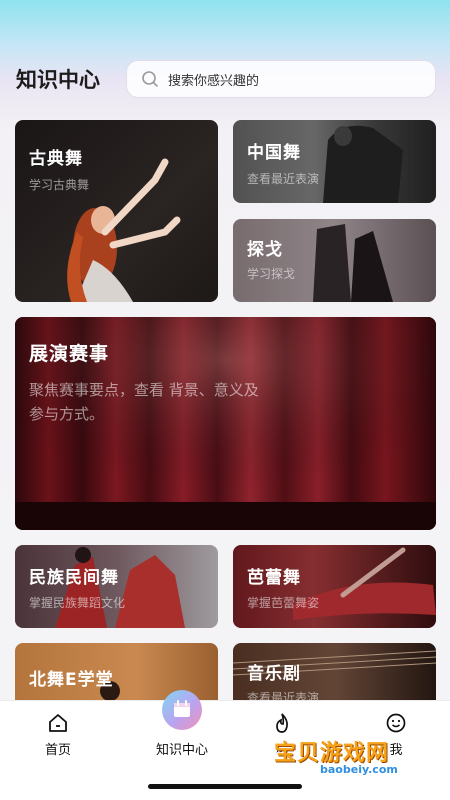 The height and width of the screenshot is (800, 450). Describe the element at coordinates (58, 80) in the screenshot. I see `page-title: 知识中心` at that location.